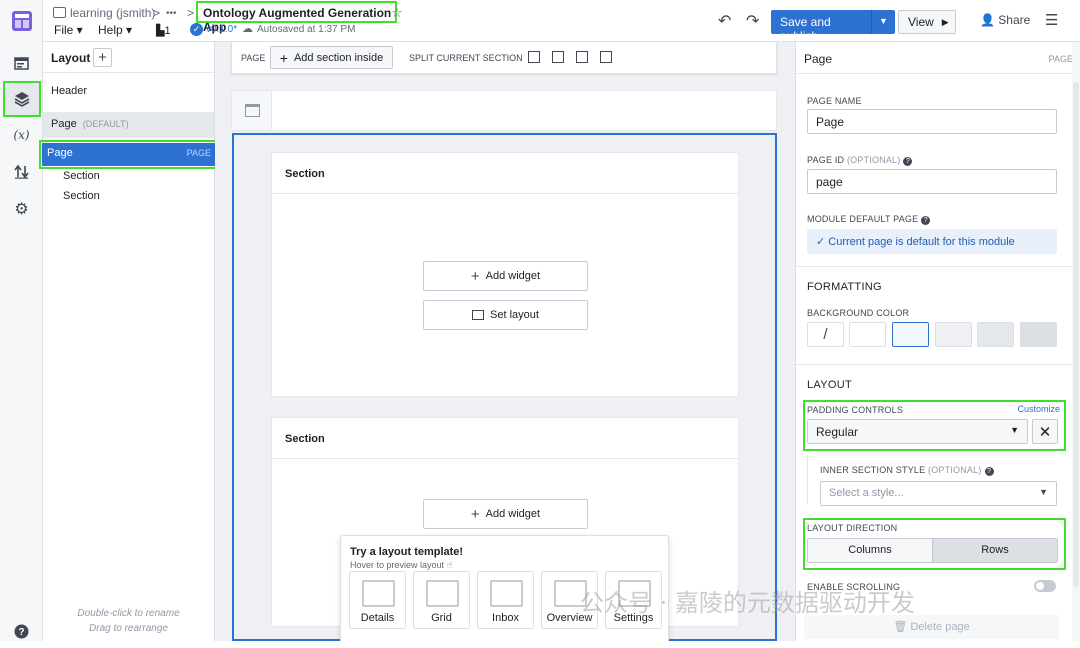 The image size is (1080, 648). What do you see at coordinates (870, 550) in the screenshot?
I see `direction-columns-button: Columns` at bounding box center [870, 550].